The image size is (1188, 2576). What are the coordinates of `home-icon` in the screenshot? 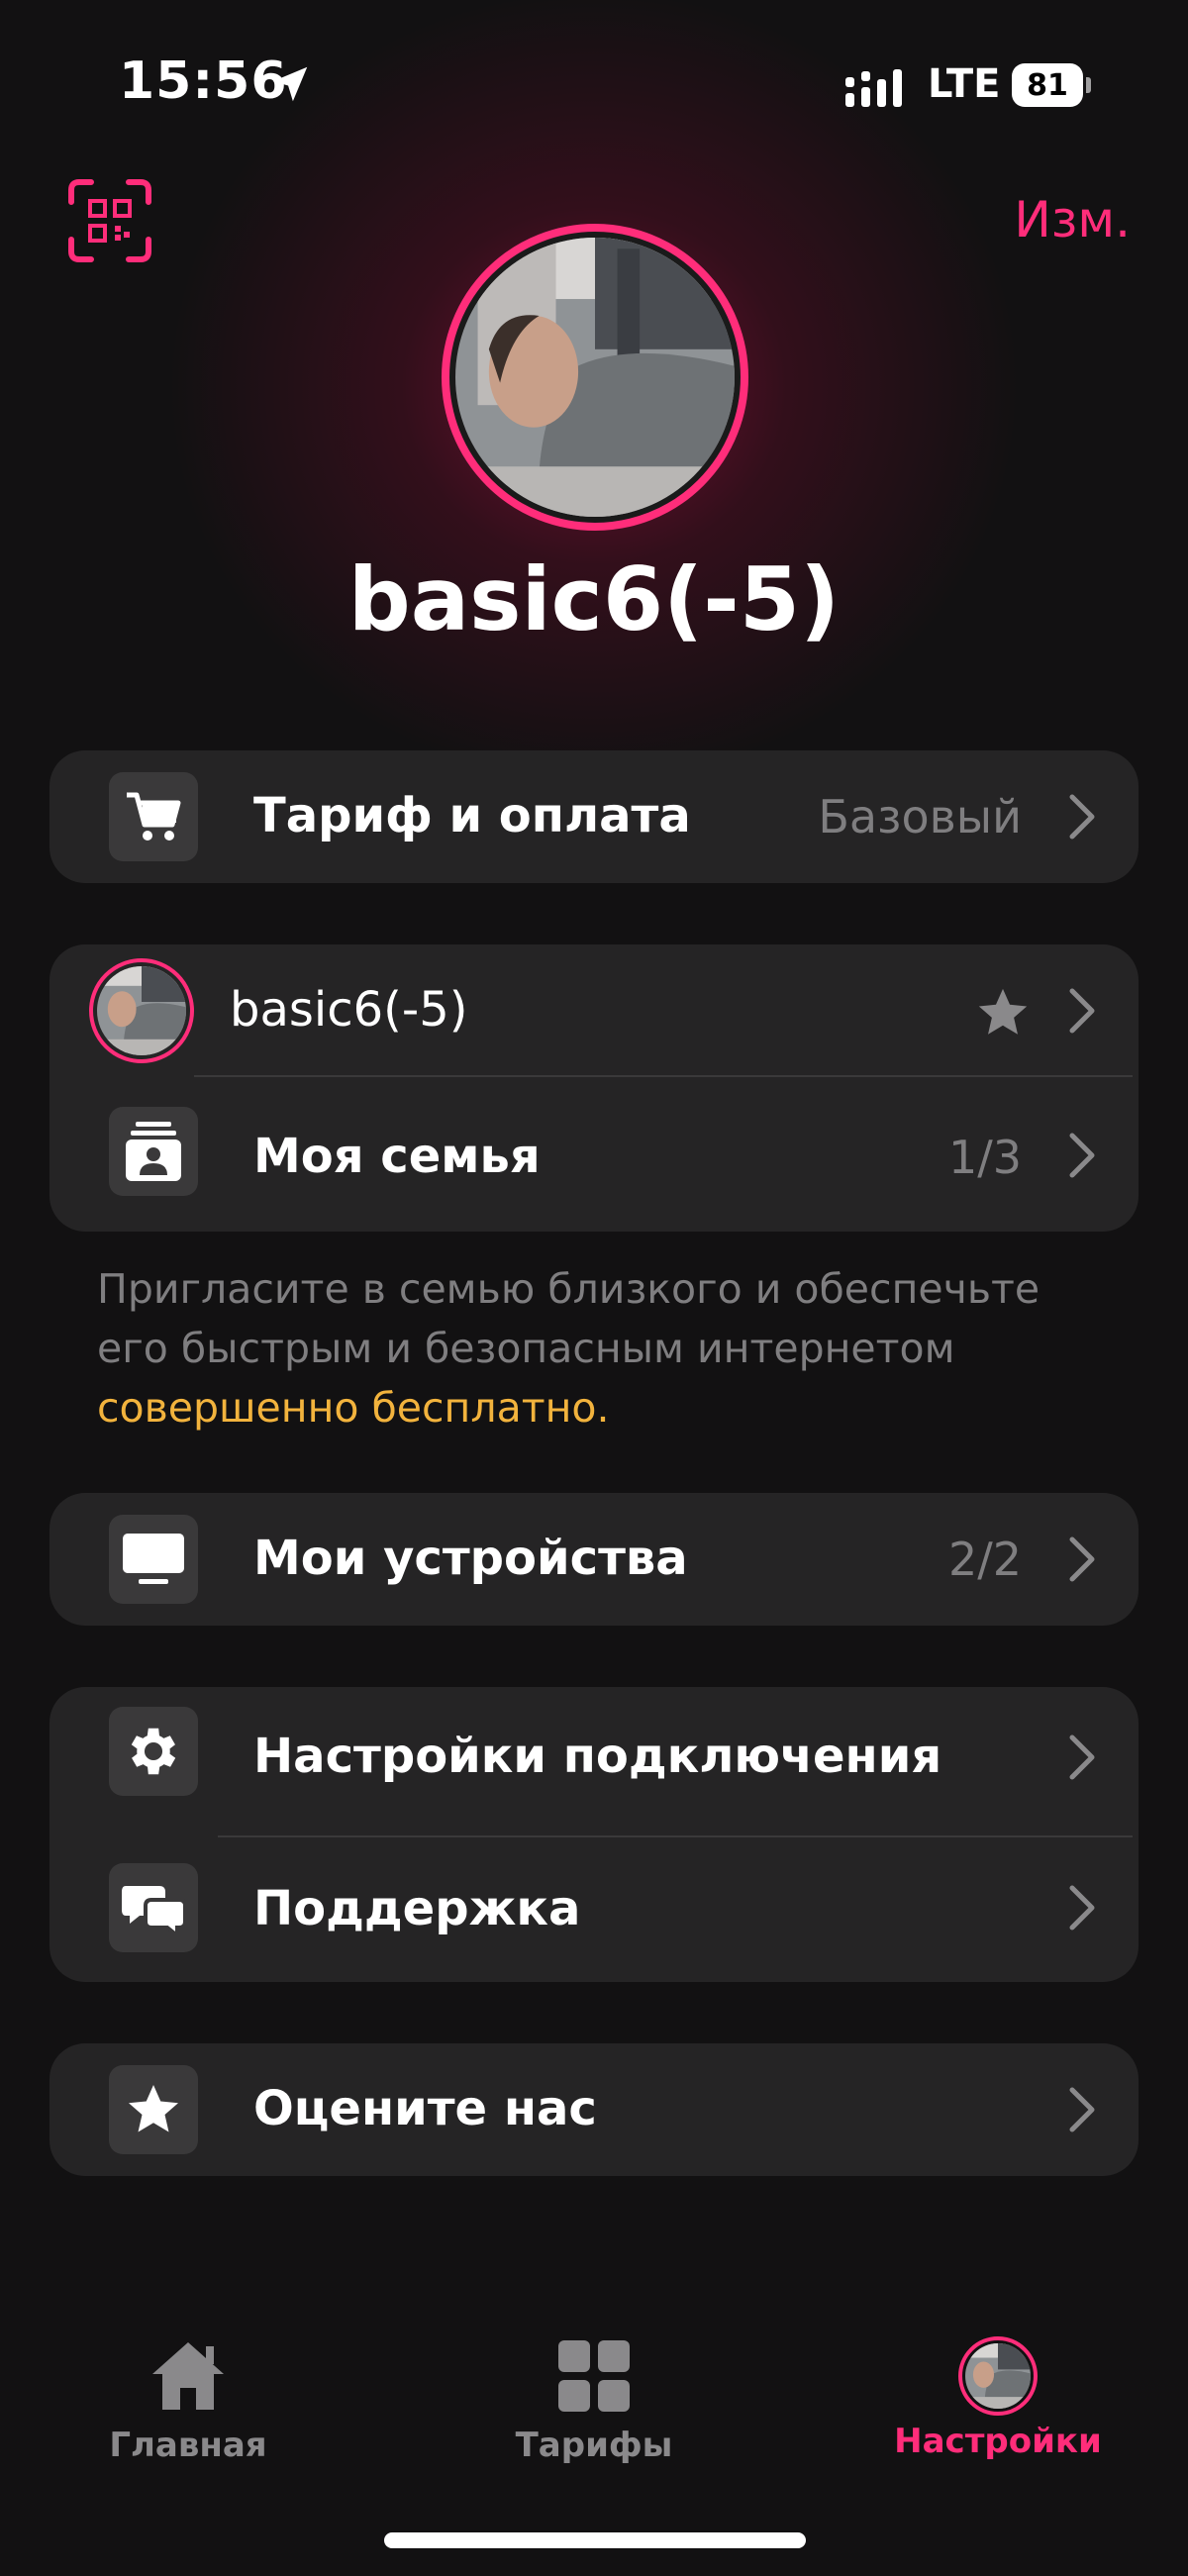 It's located at (188, 2376).